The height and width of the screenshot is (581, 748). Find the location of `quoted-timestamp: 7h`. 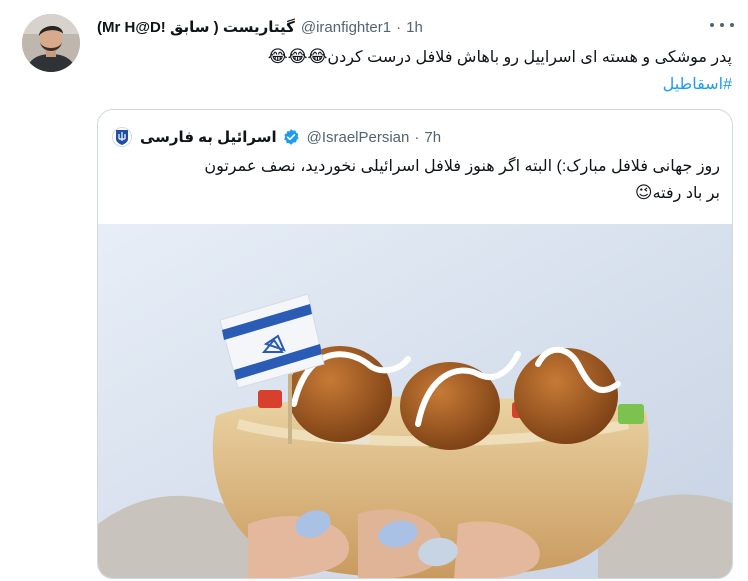

quoted-timestamp: 7h is located at coordinates (432, 137).